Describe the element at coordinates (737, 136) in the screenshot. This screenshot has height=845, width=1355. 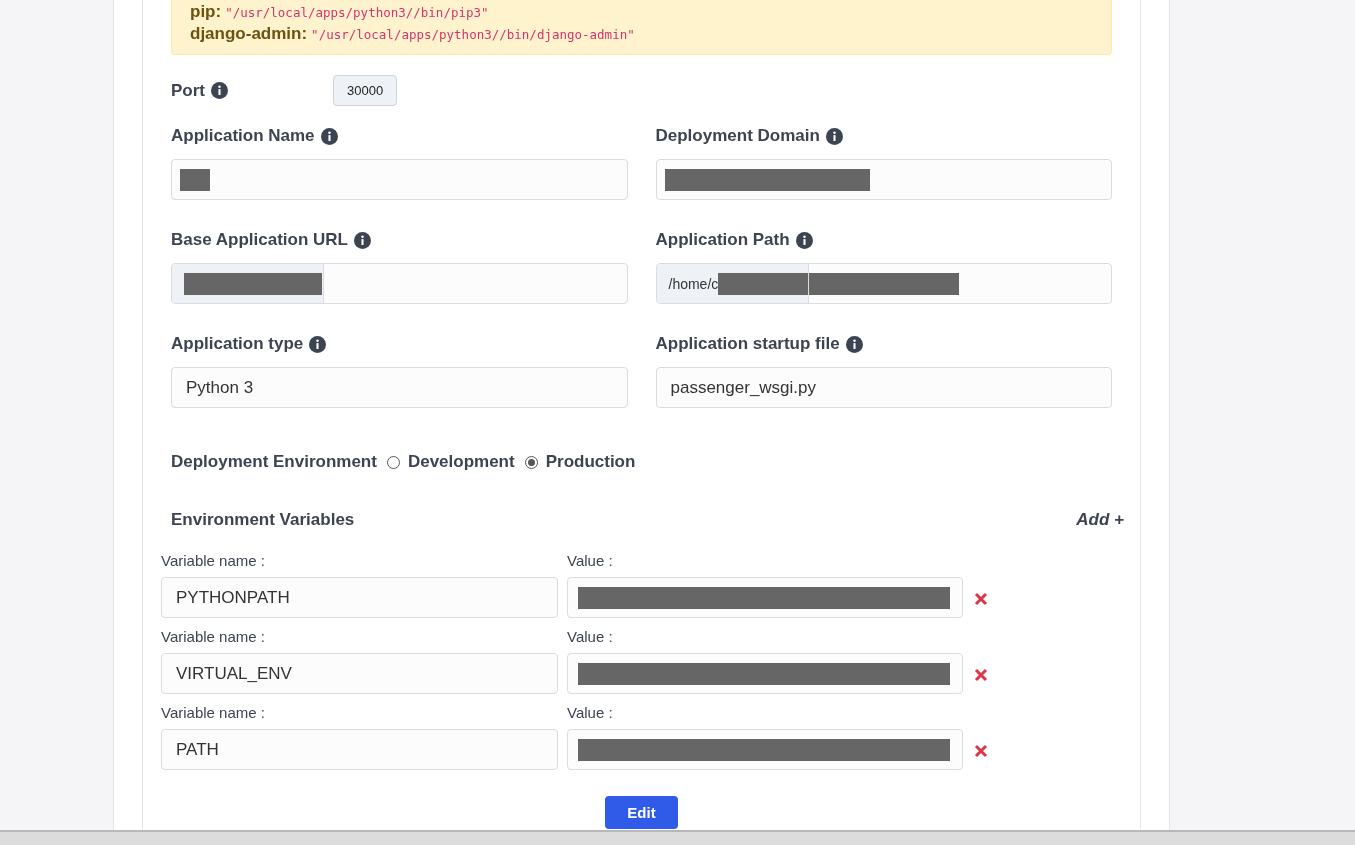
I see `field-label: Deployment Domain` at that location.